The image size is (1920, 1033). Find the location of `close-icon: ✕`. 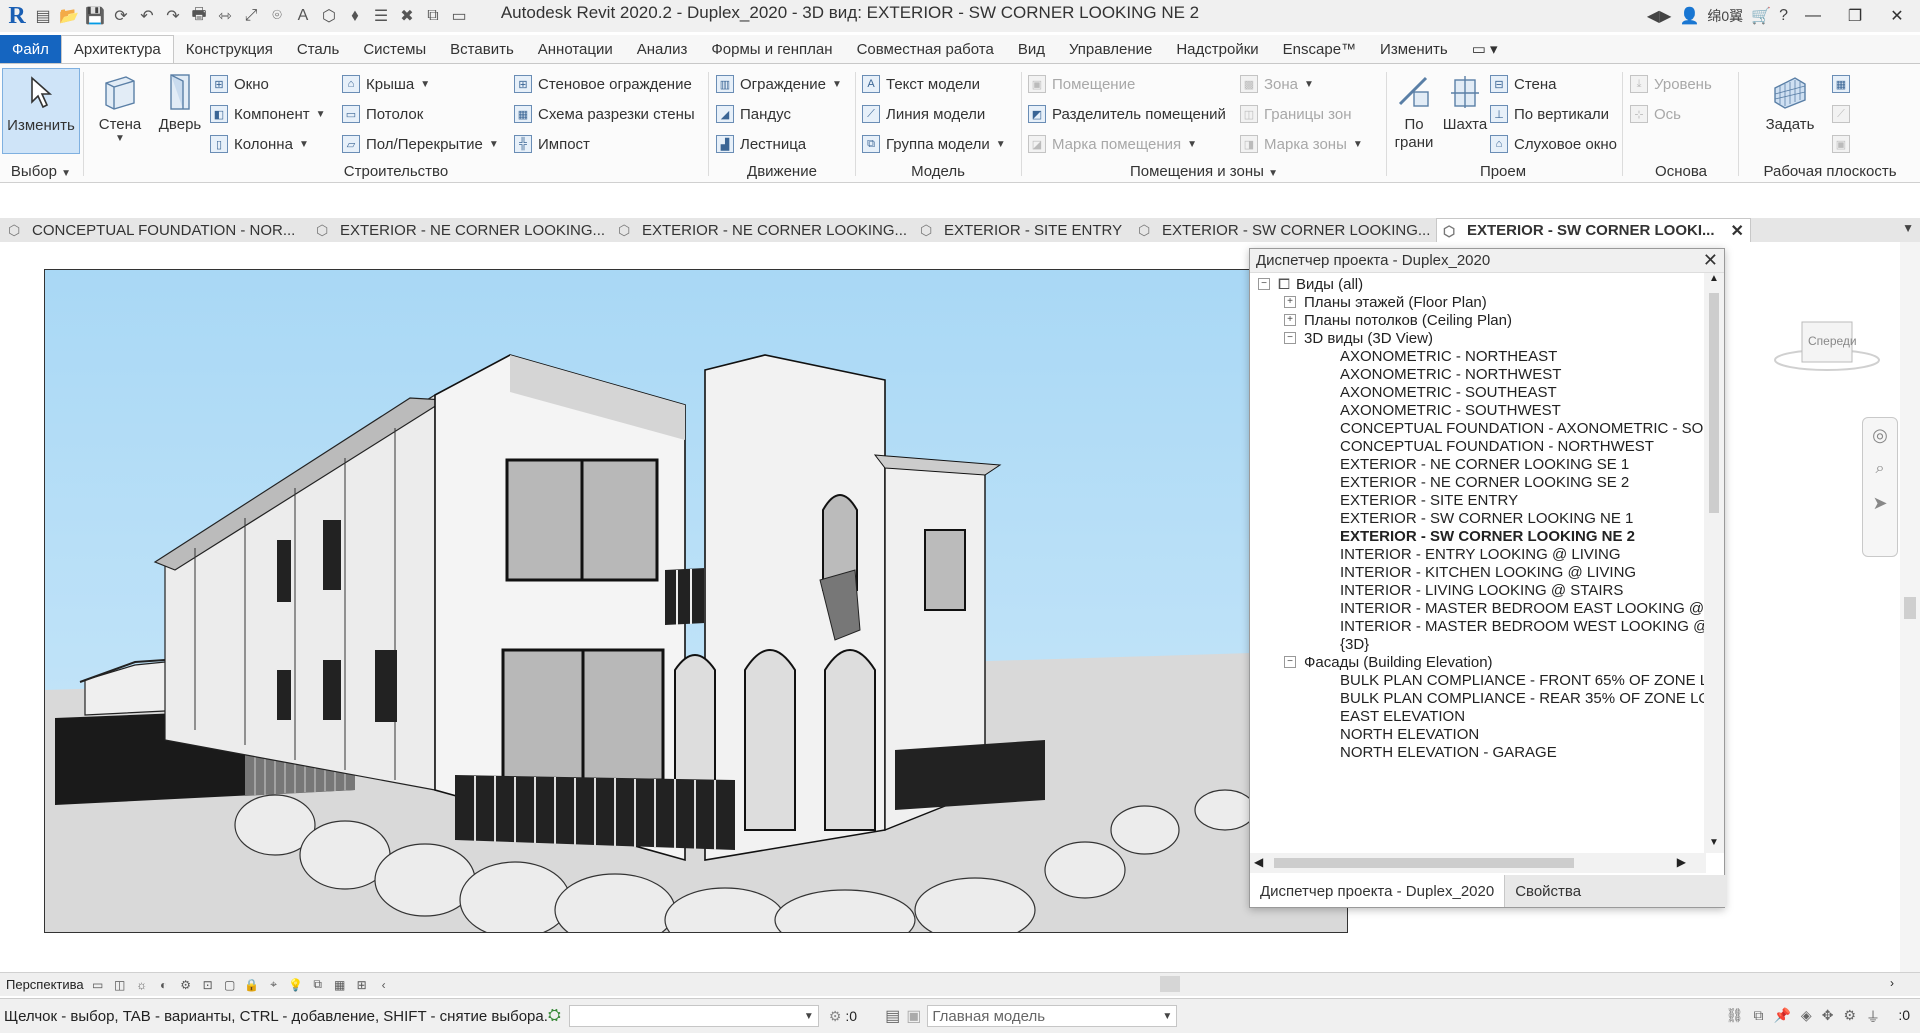

close-icon: ✕ is located at coordinates (1710, 260).